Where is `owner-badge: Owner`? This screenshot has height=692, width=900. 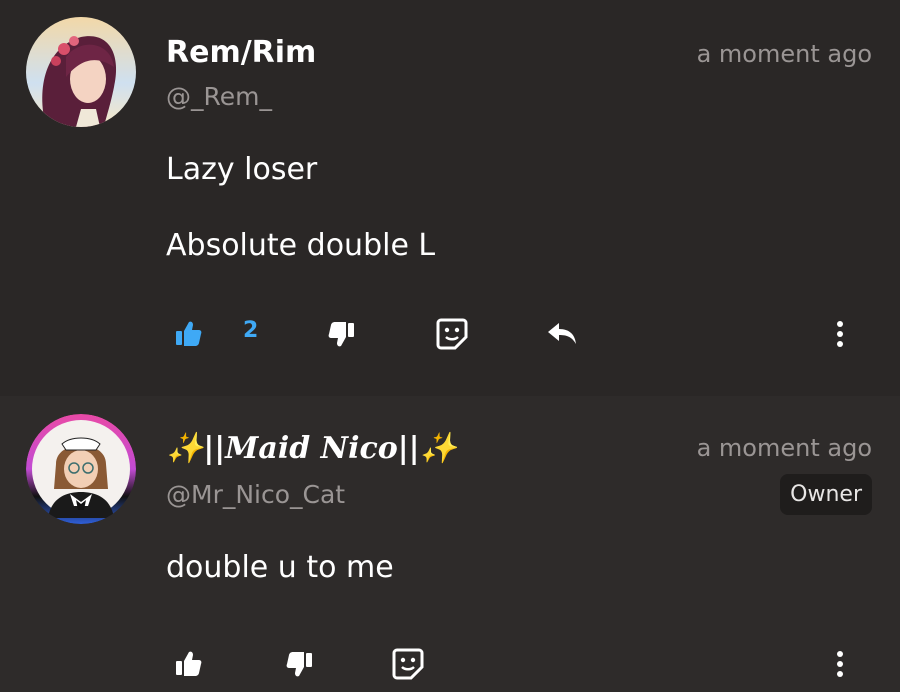
owner-badge: Owner is located at coordinates (826, 494).